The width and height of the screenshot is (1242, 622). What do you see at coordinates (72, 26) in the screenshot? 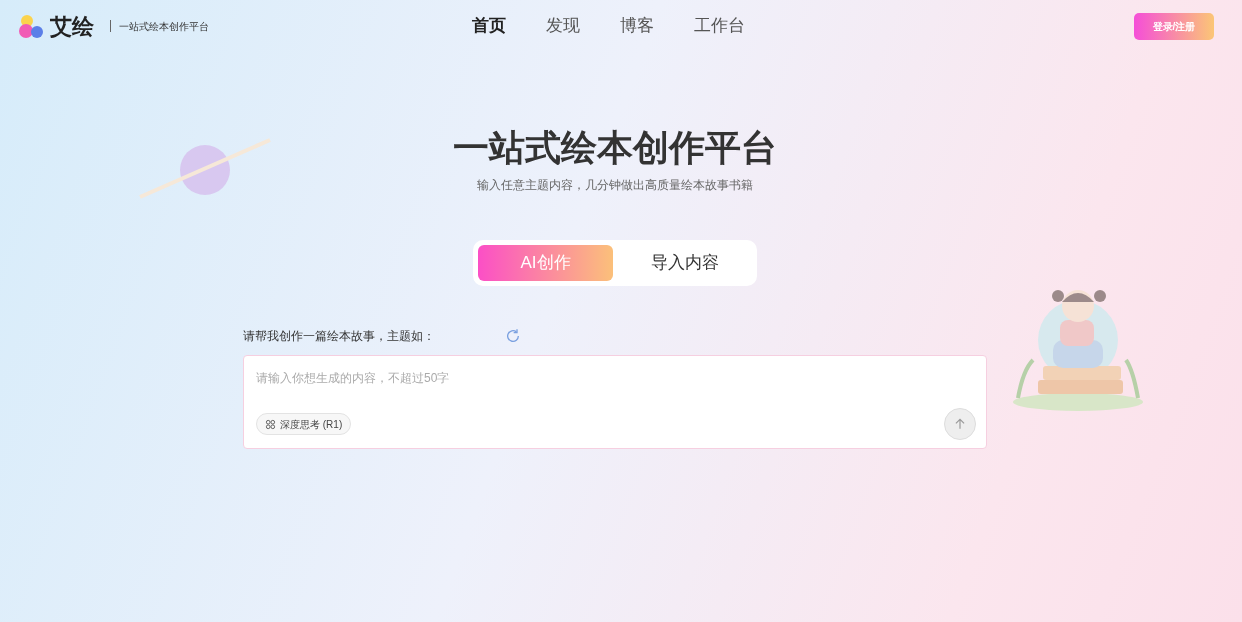
I see `logo-text: 艾绘` at bounding box center [72, 26].